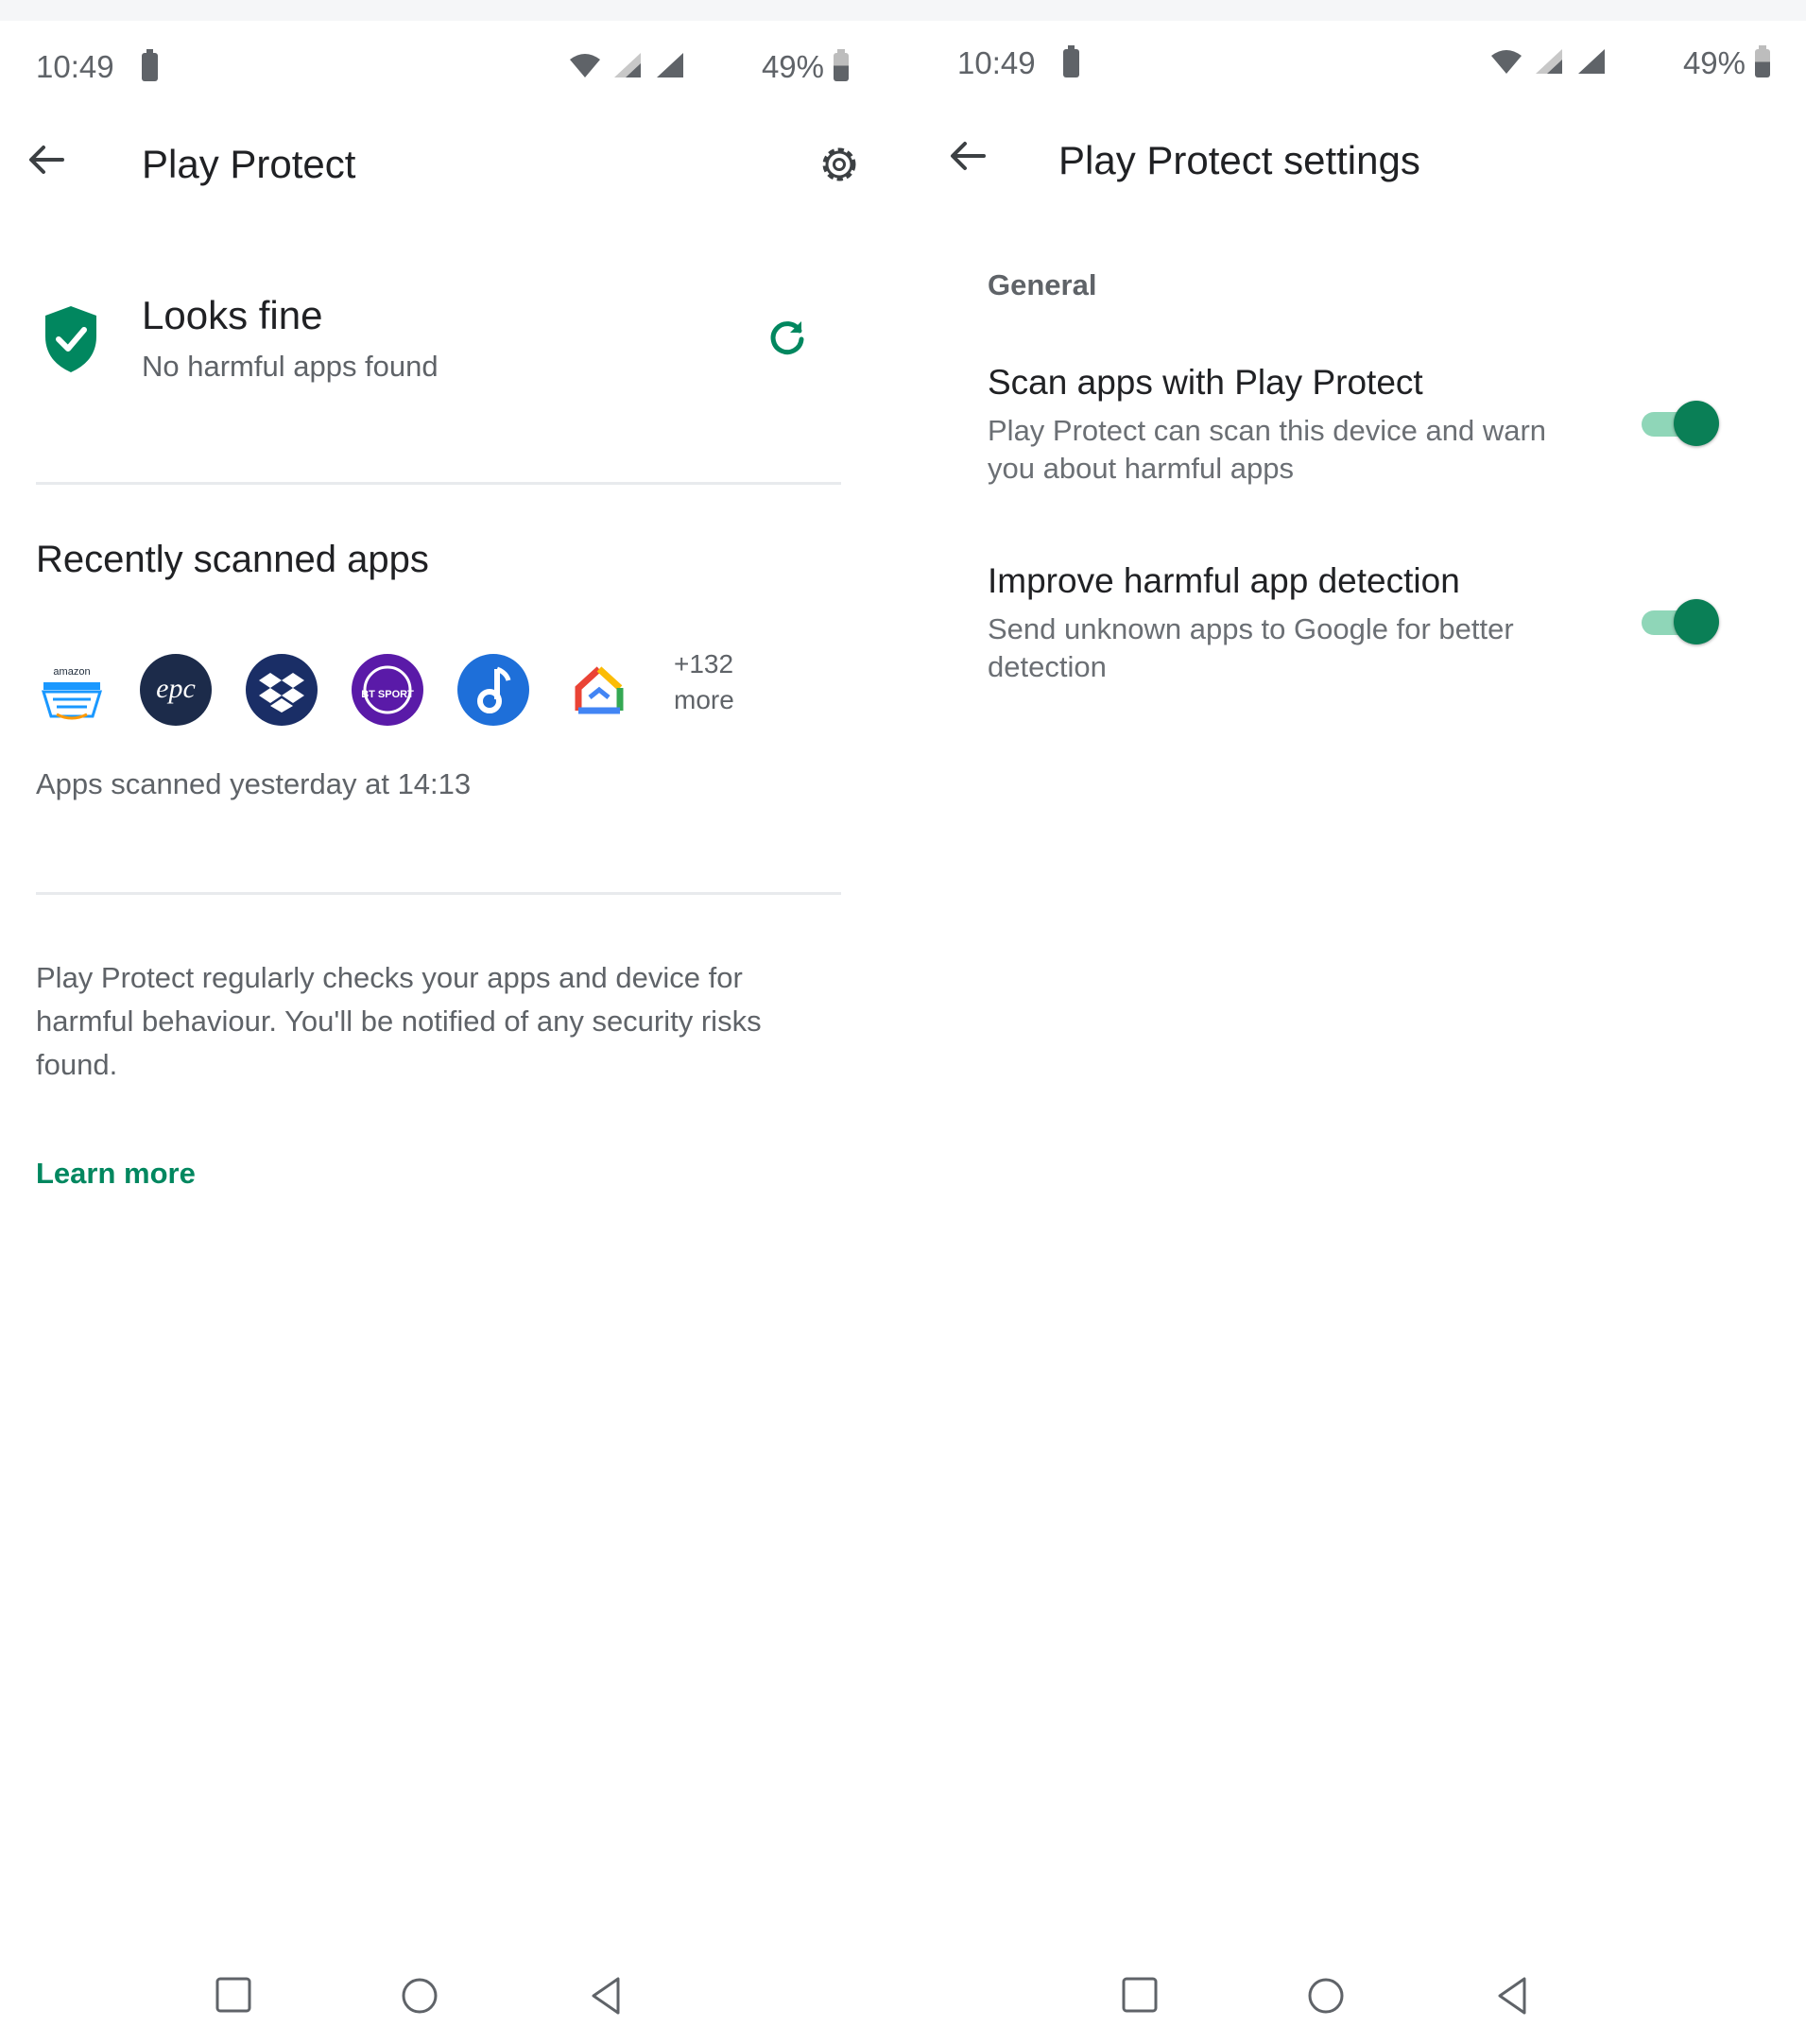 The width and height of the screenshot is (1806, 2044). Describe the element at coordinates (282, 690) in the screenshot. I see `dropbox-app-icon` at that location.